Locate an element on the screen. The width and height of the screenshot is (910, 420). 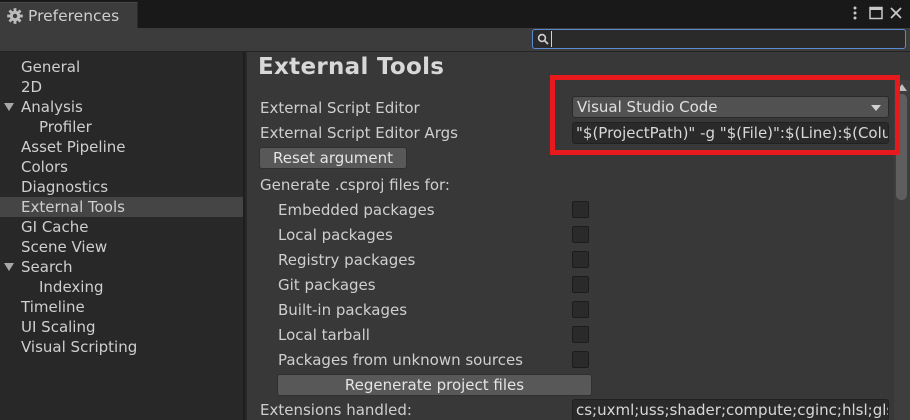
sidebar-item-label: Scene View is located at coordinates (64, 247).